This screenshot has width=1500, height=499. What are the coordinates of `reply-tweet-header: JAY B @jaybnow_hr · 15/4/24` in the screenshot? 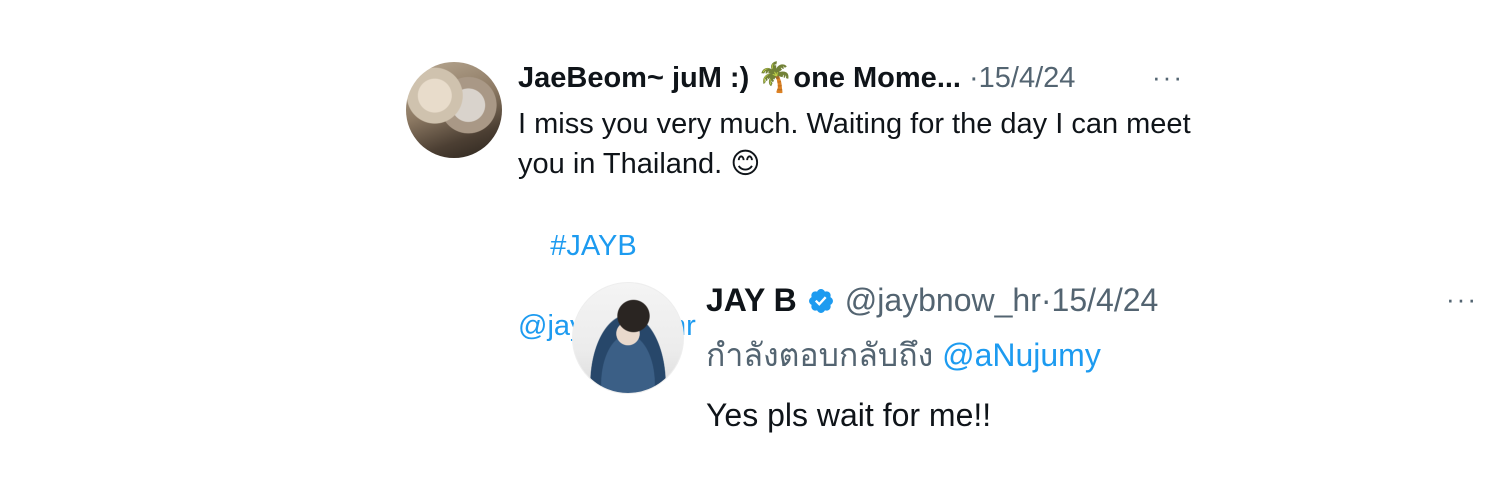 It's located at (932, 300).